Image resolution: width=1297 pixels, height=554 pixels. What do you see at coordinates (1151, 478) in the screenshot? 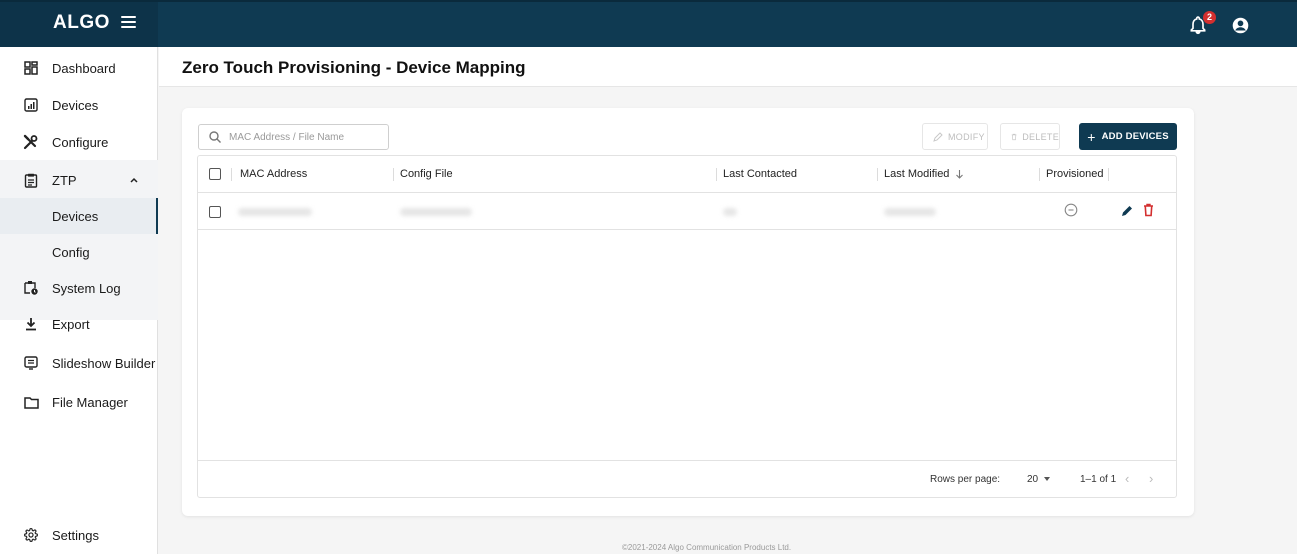
I see `next-page-icon: ›` at bounding box center [1151, 478].